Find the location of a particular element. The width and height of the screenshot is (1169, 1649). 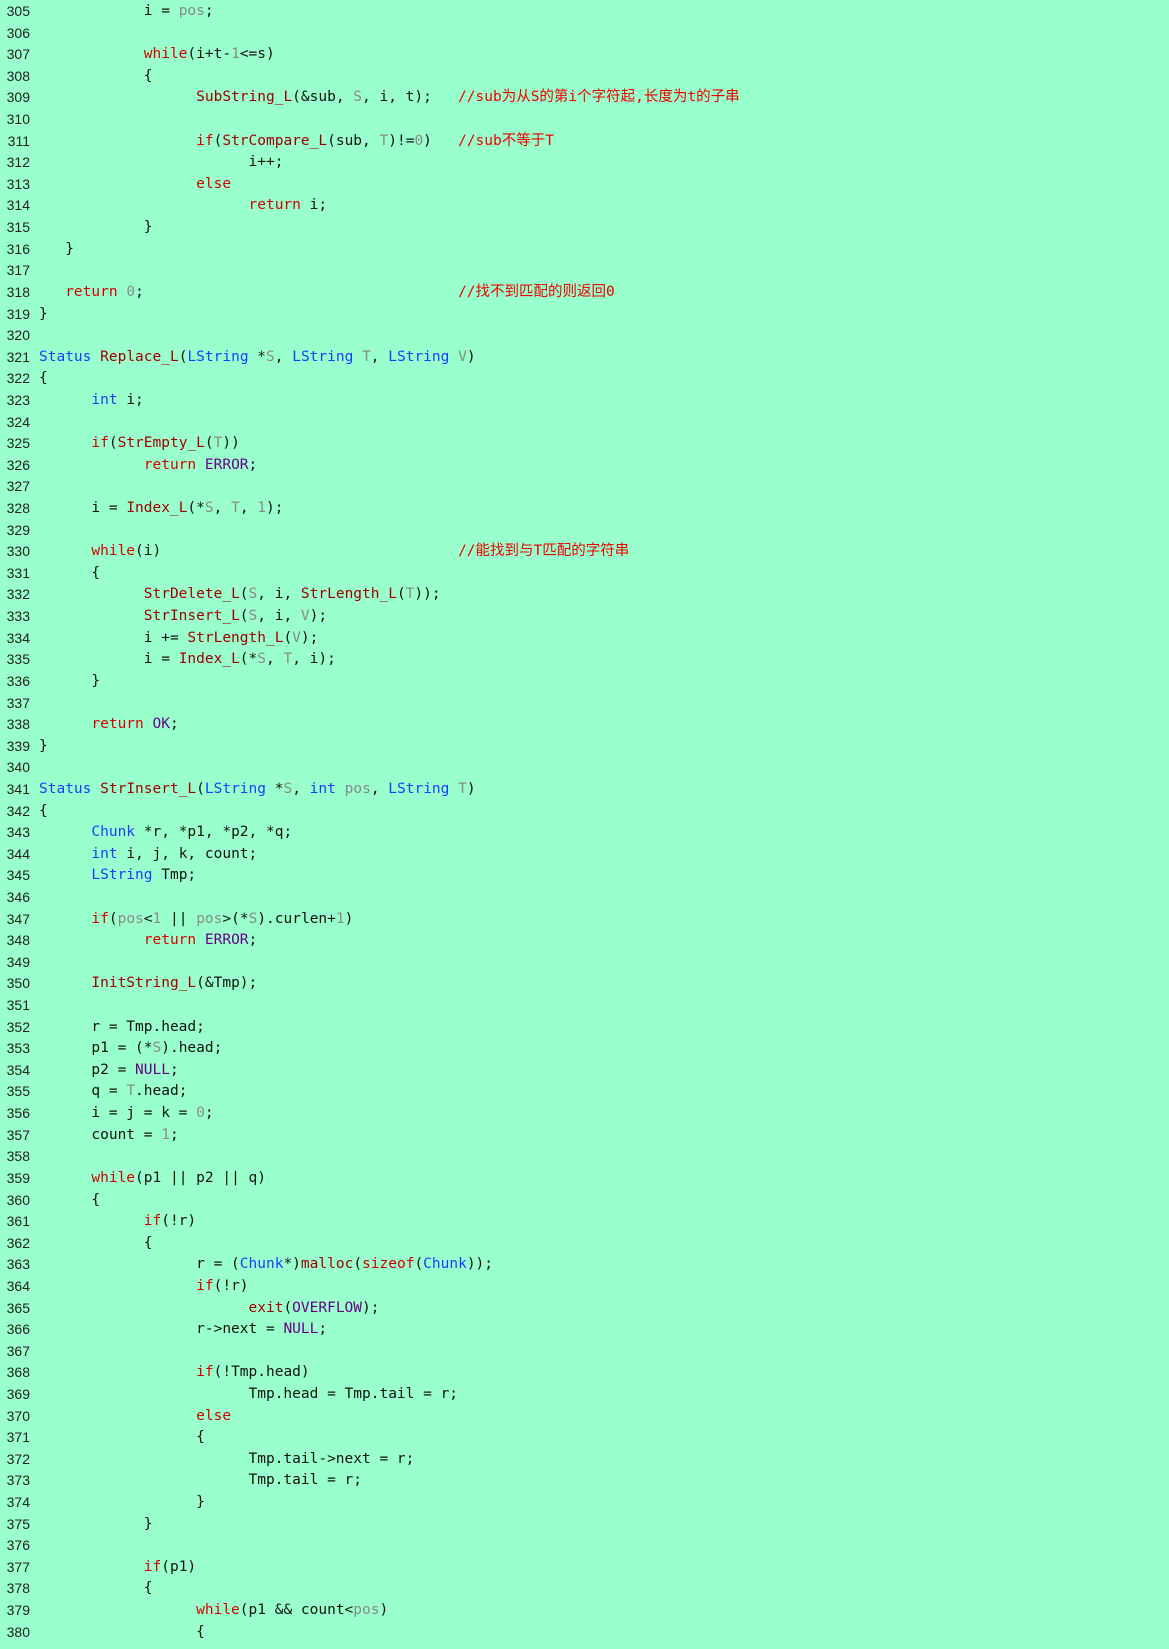

code-line: 307 while(i+t-1<=s) is located at coordinates (584, 55).